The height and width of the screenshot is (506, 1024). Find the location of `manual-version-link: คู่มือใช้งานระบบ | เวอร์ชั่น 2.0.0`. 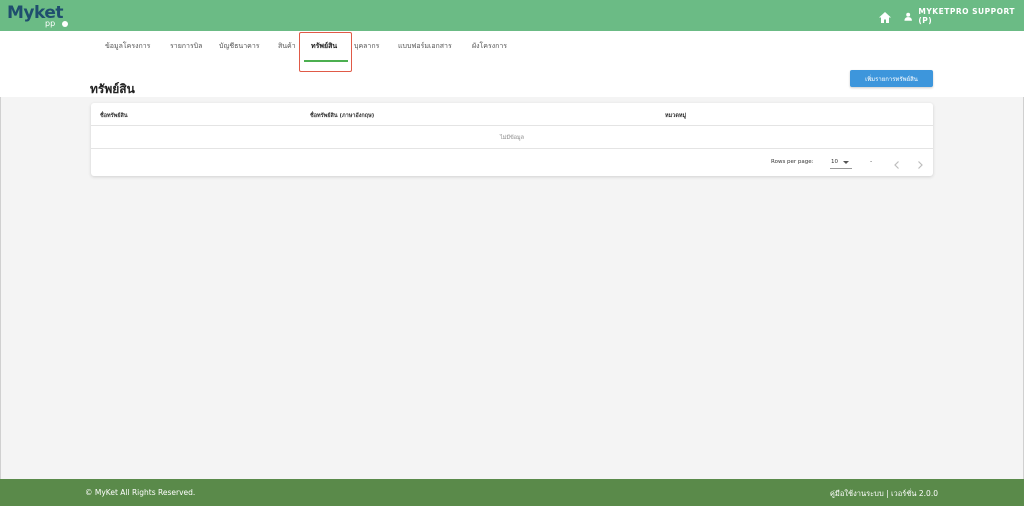

manual-version-link: คู่มือใช้งานระบบ | เวอร์ชั่น 2.0.0 is located at coordinates (884, 494).